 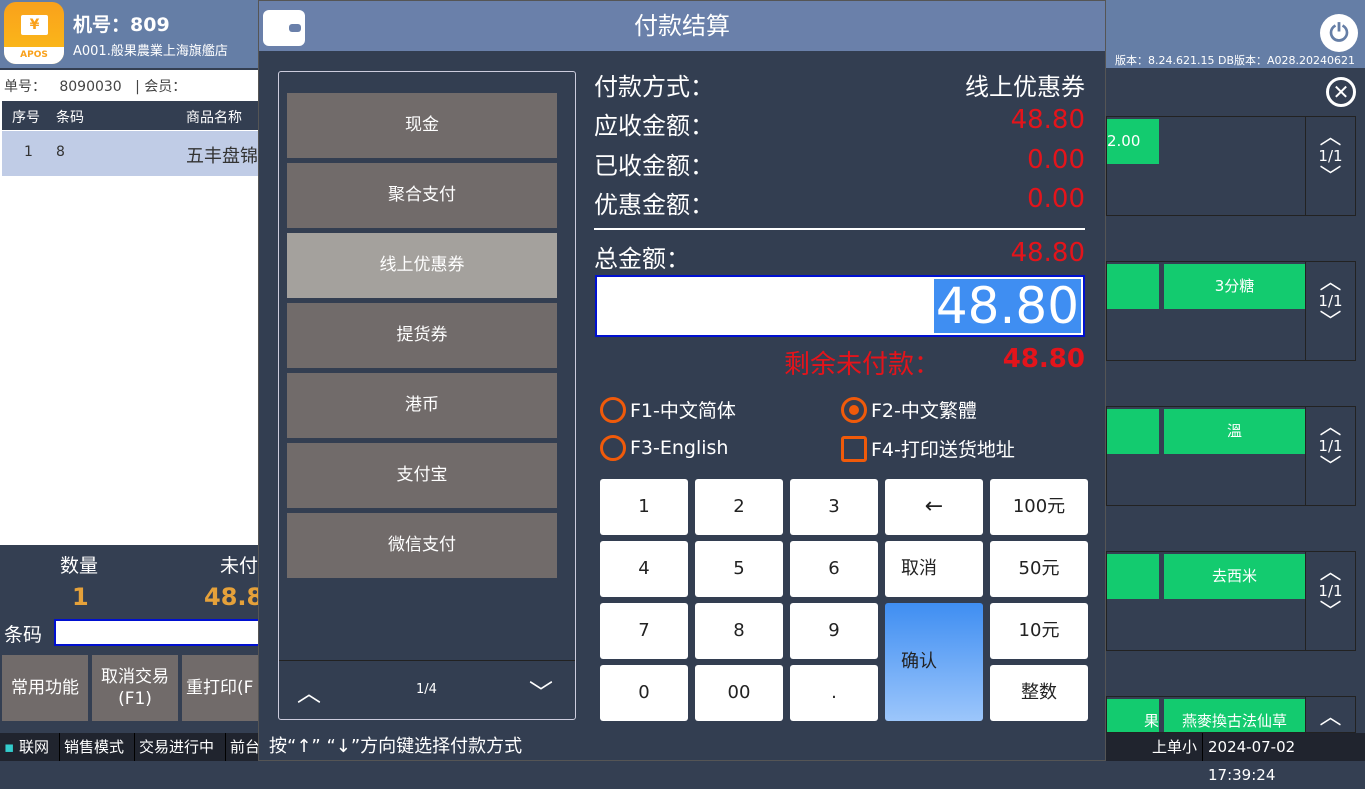 I want to click on store-name: A001.般果農業上海旗艦店, so click(x=150, y=51).